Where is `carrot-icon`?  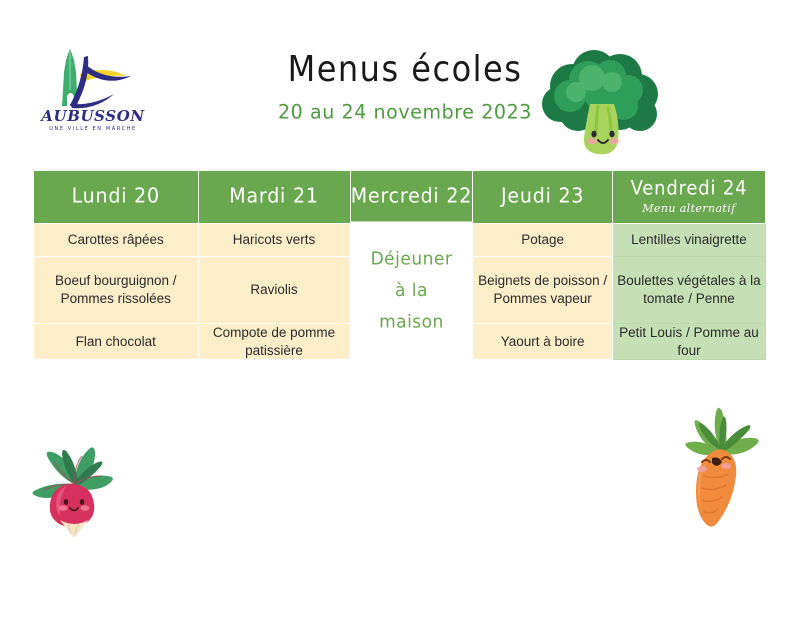
carrot-icon is located at coordinates (714, 468).